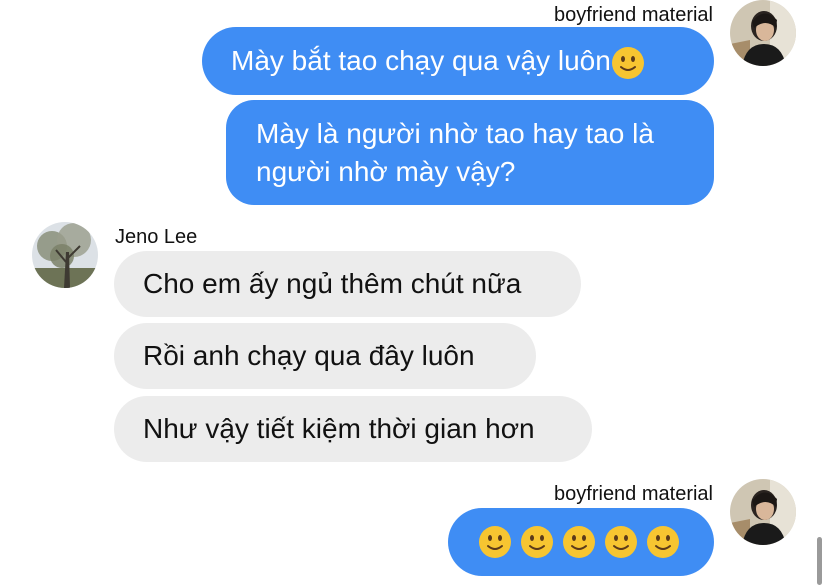 The height and width of the screenshot is (585, 828). What do you see at coordinates (156, 237) in the screenshot?
I see `sender-name-incoming: Jeno Lee` at bounding box center [156, 237].